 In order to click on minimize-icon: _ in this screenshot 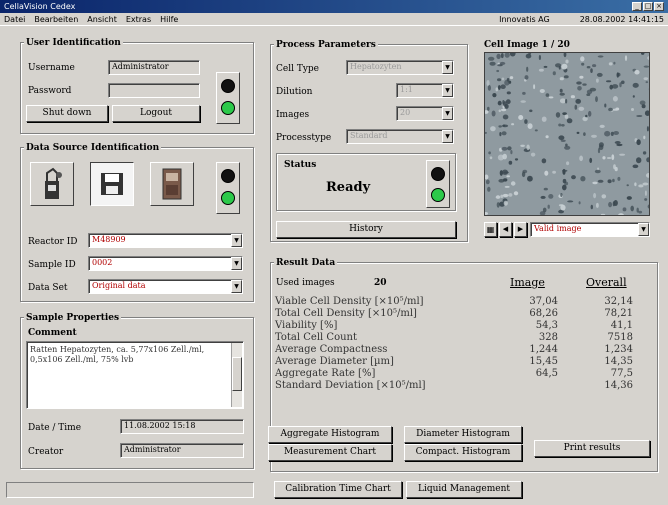, I will do `click(637, 6)`.